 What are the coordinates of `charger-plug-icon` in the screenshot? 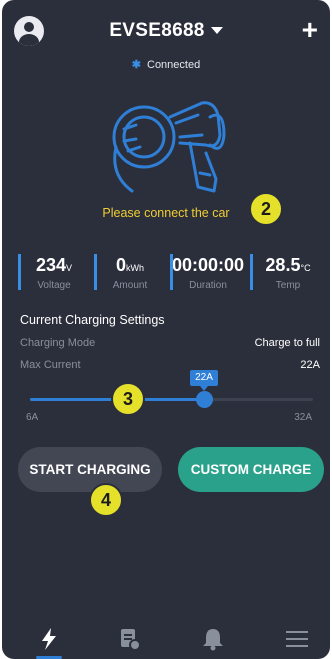 It's located at (169, 147).